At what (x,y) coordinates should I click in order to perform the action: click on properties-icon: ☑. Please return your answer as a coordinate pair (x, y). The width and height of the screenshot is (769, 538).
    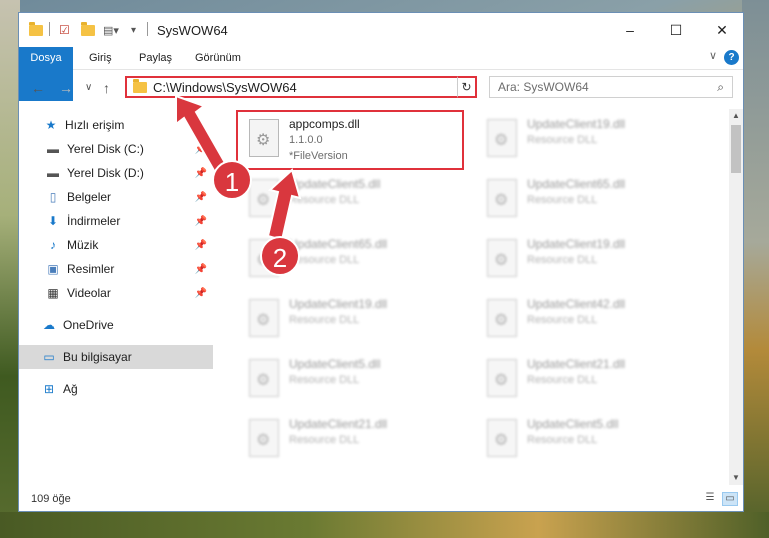
    Looking at the image, I should click on (64, 30).